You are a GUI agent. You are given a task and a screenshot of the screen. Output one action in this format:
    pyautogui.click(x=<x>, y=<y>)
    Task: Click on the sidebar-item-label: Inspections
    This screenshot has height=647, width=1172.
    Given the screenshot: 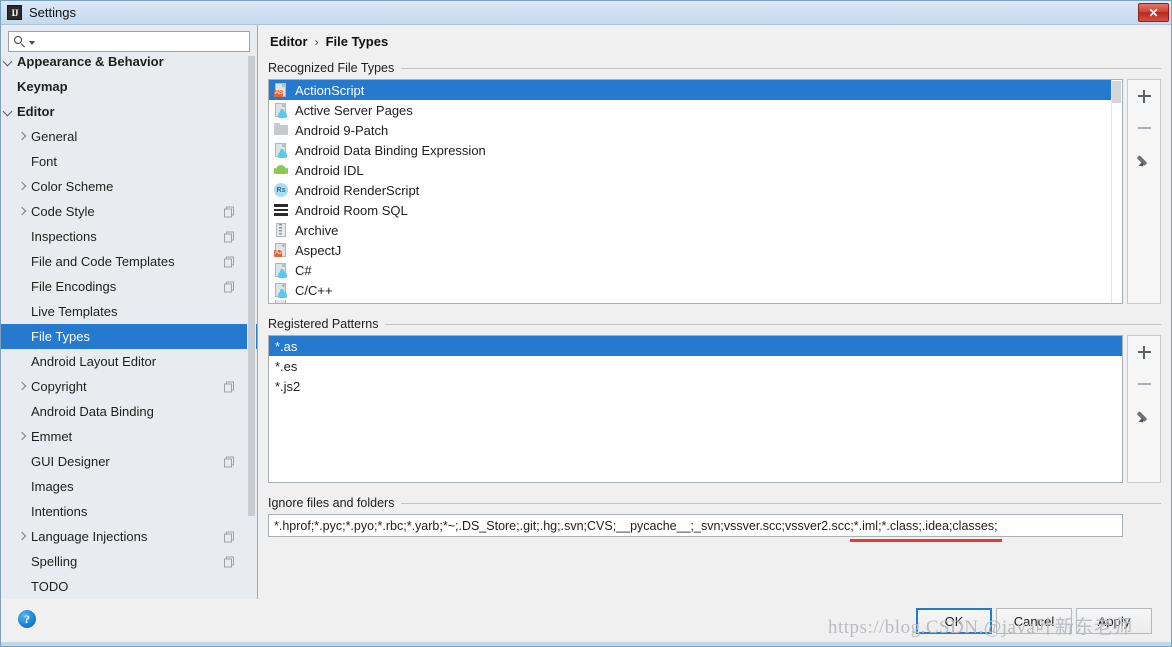 What is the action you would take?
    pyautogui.click(x=64, y=236)
    